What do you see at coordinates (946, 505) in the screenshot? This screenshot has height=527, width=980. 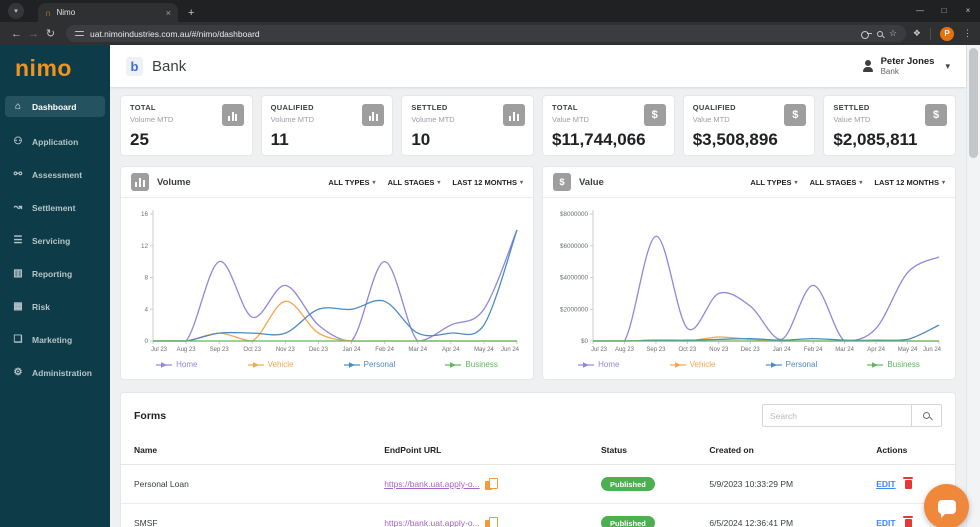 I see `chat-widget-button` at bounding box center [946, 505].